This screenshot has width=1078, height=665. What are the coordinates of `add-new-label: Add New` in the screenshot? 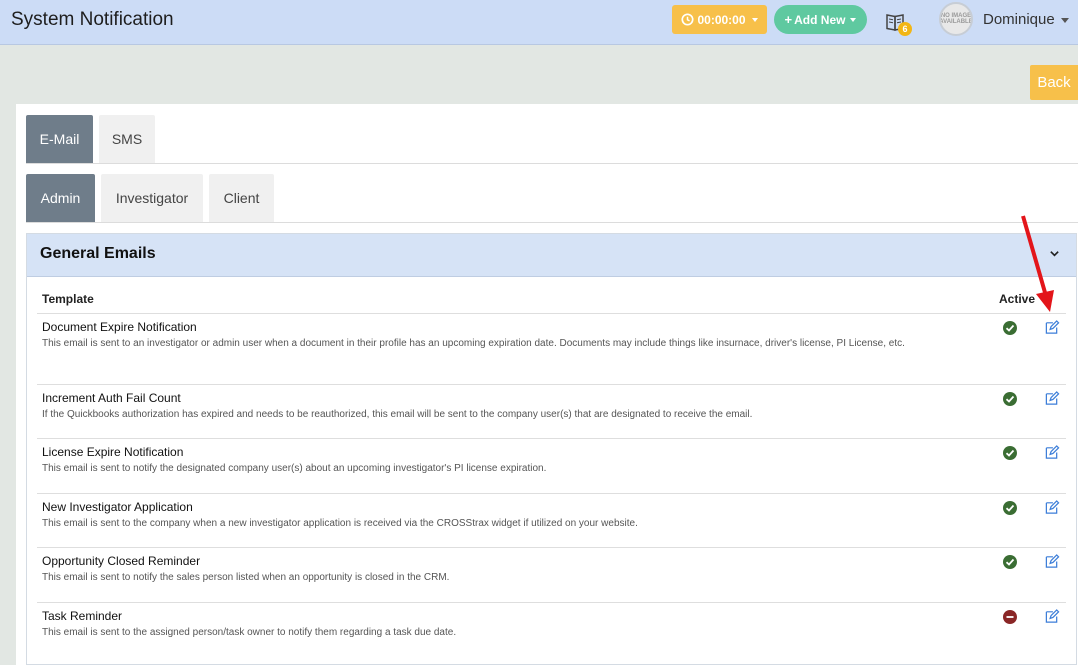 It's located at (820, 19).